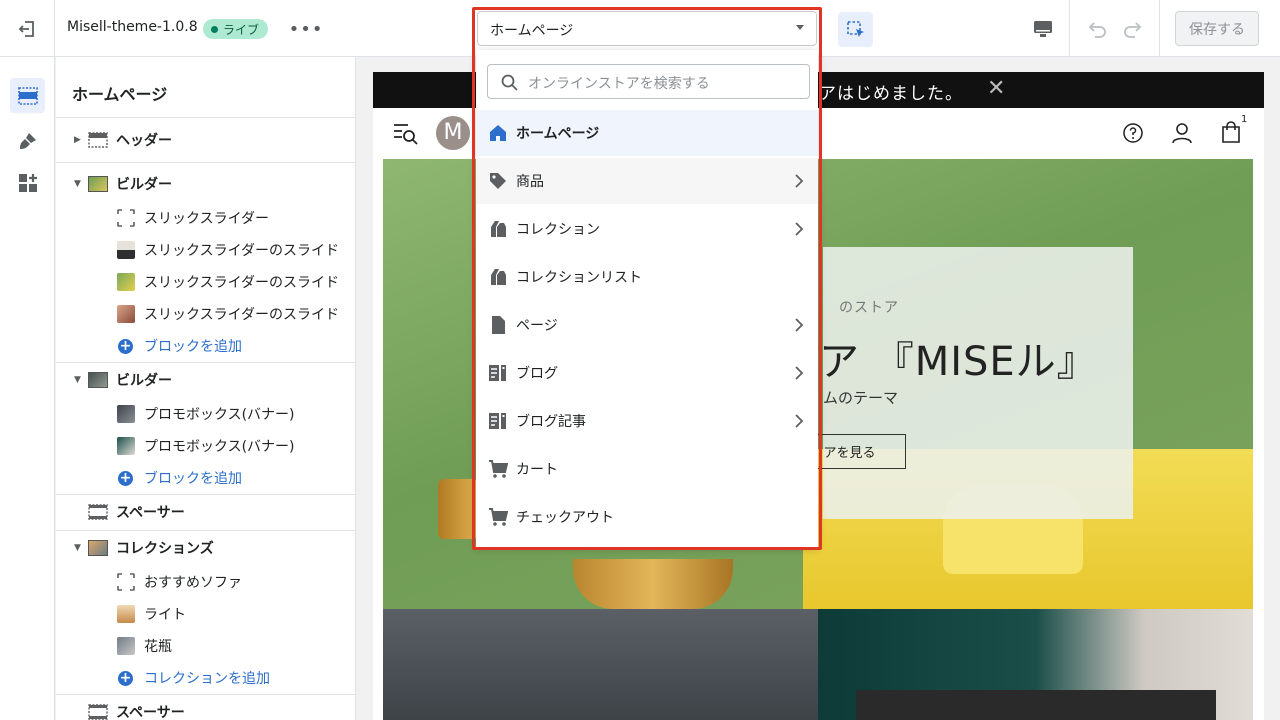 Image resolution: width=1280 pixels, height=720 pixels. What do you see at coordinates (98, 184) in the screenshot?
I see `builder-thumbnail-icon` at bounding box center [98, 184].